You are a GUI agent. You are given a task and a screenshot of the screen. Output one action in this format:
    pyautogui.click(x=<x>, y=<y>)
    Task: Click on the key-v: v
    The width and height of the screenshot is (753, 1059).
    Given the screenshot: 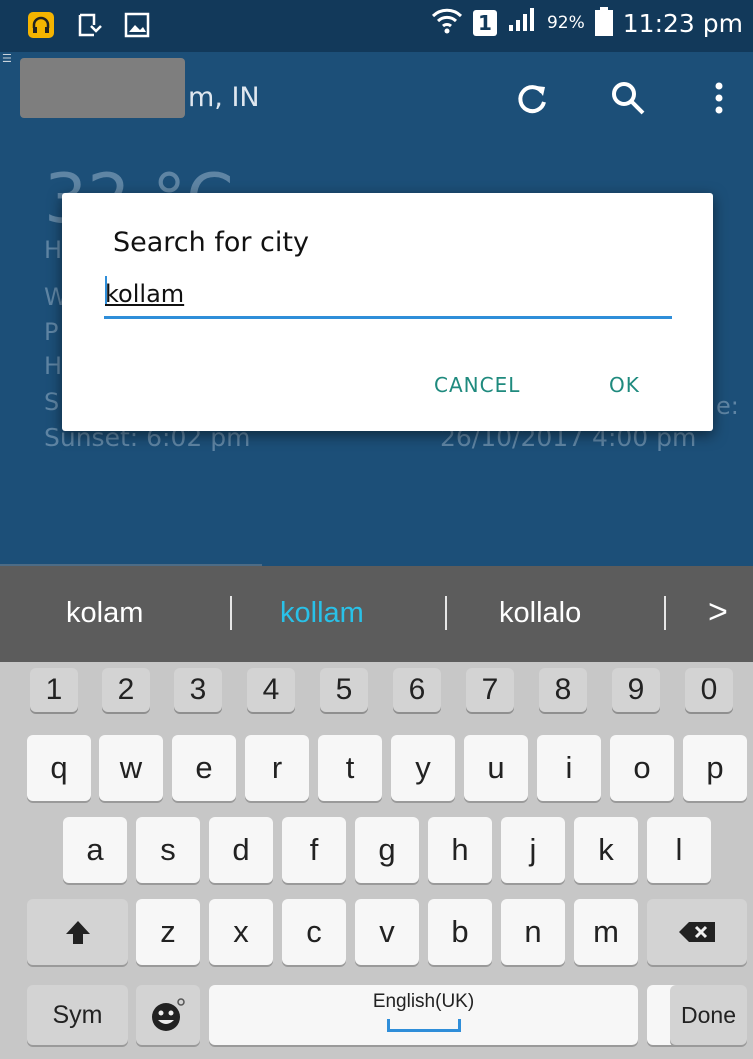 What is the action you would take?
    pyautogui.click(x=387, y=932)
    